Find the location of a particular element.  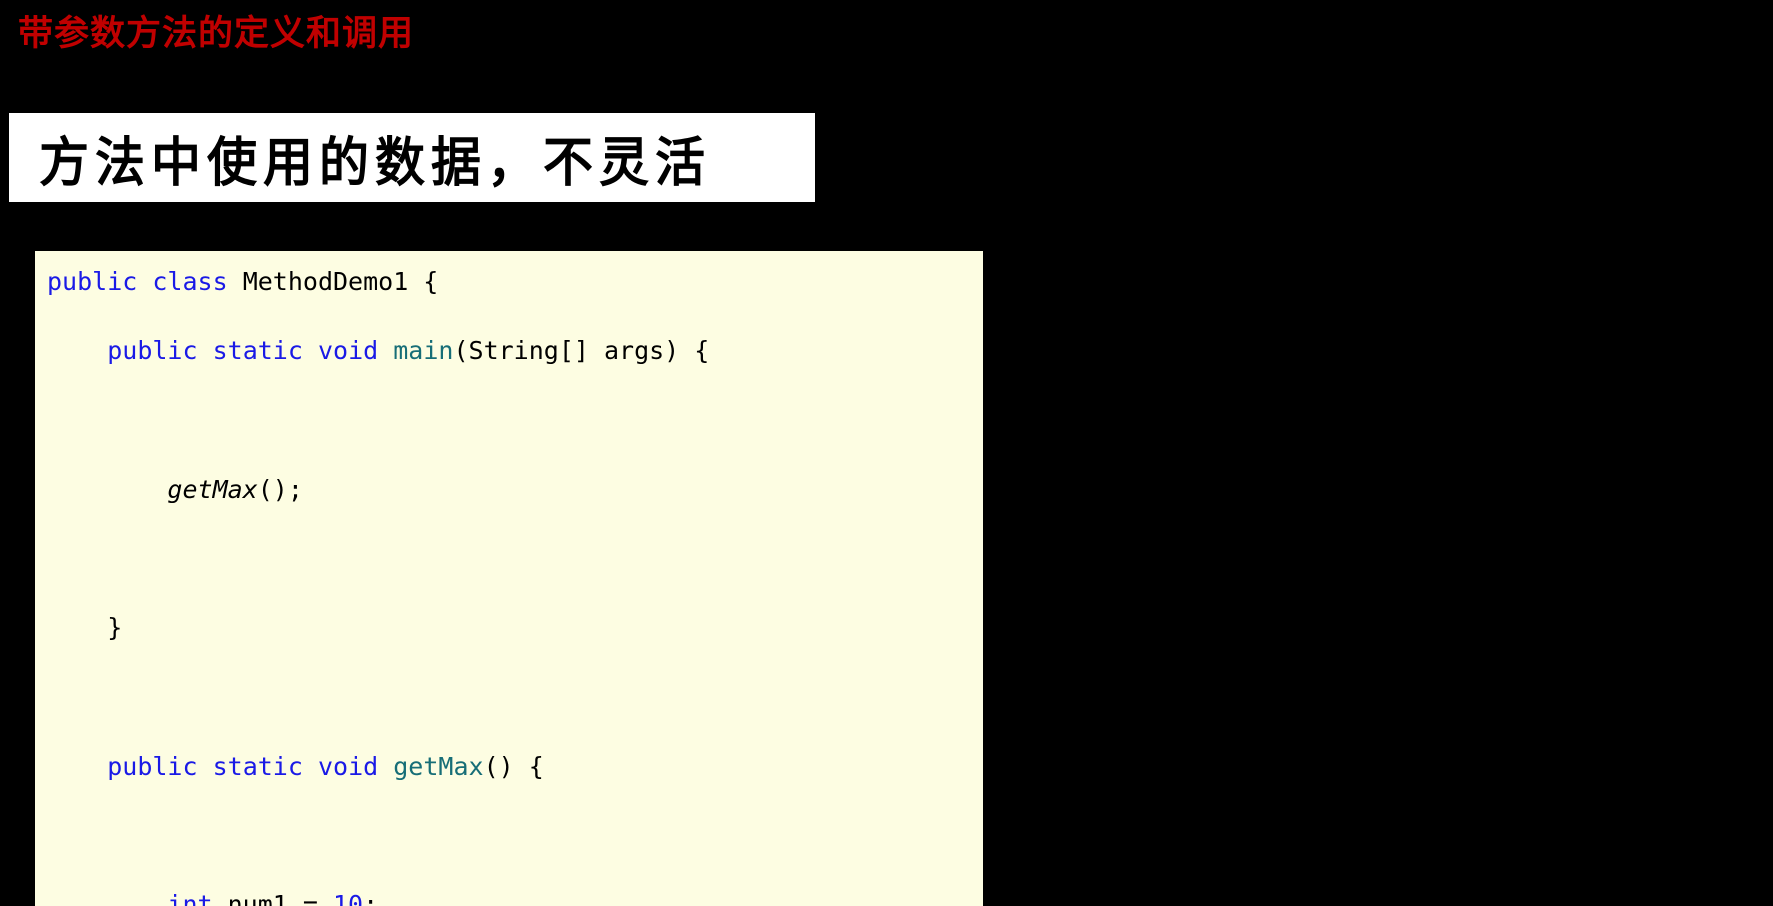

page-title: 带参数方法的定义和调用 is located at coordinates (216, 33).